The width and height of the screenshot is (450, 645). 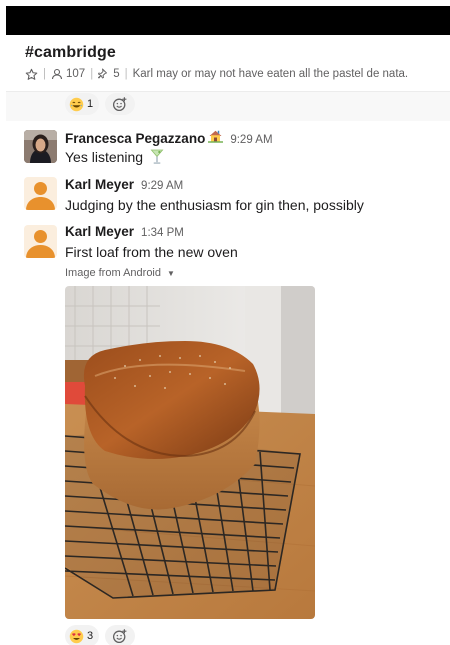 I want to click on cocktail-emoji, so click(x=157, y=156).